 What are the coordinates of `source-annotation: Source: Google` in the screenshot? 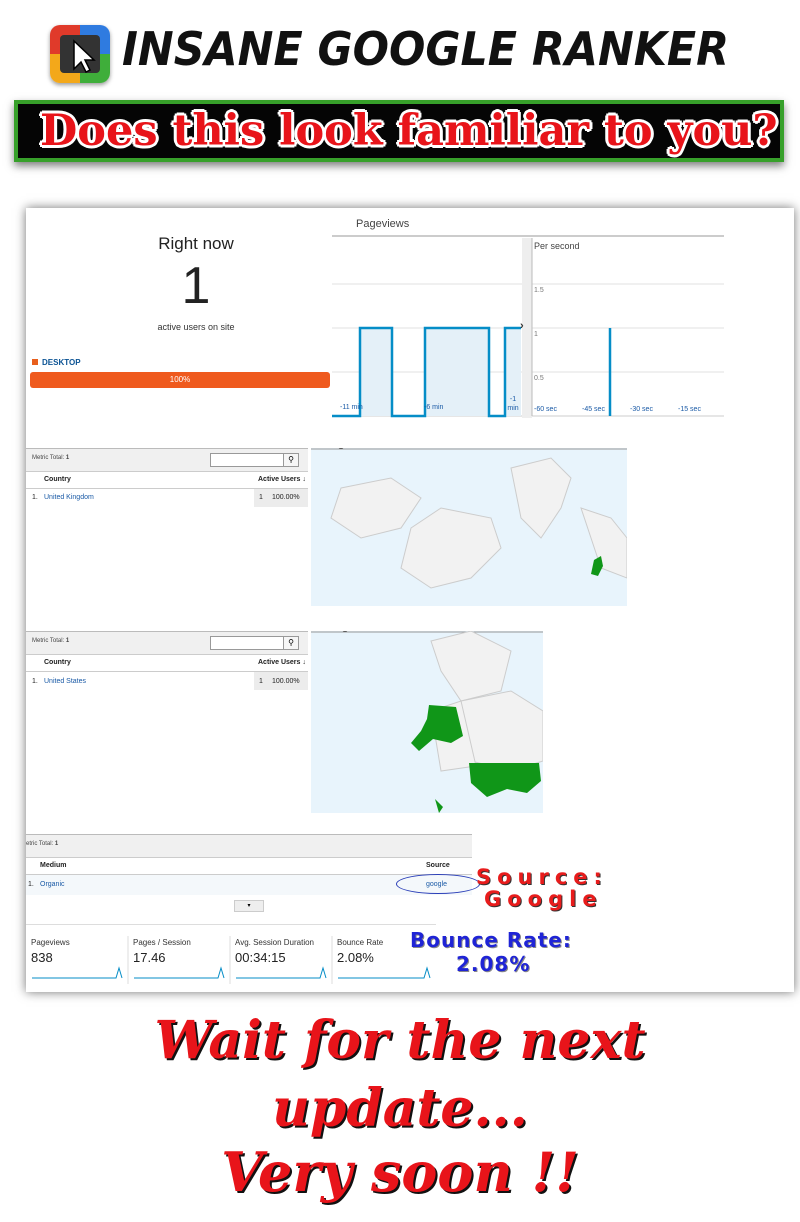 It's located at (542, 888).